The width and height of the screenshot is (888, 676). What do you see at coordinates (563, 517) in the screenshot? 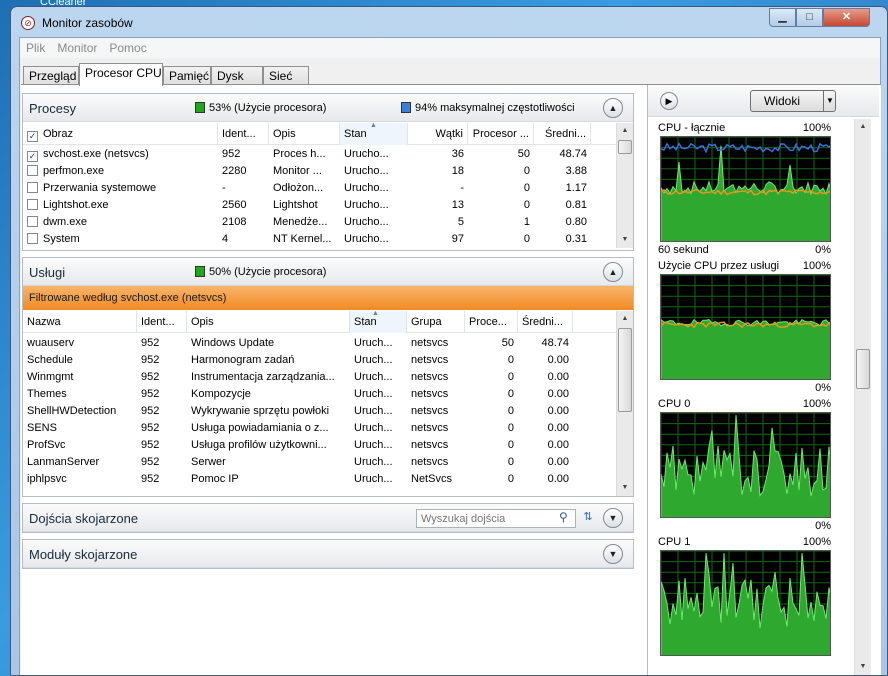
I see `search-icon: ⚲` at bounding box center [563, 517].